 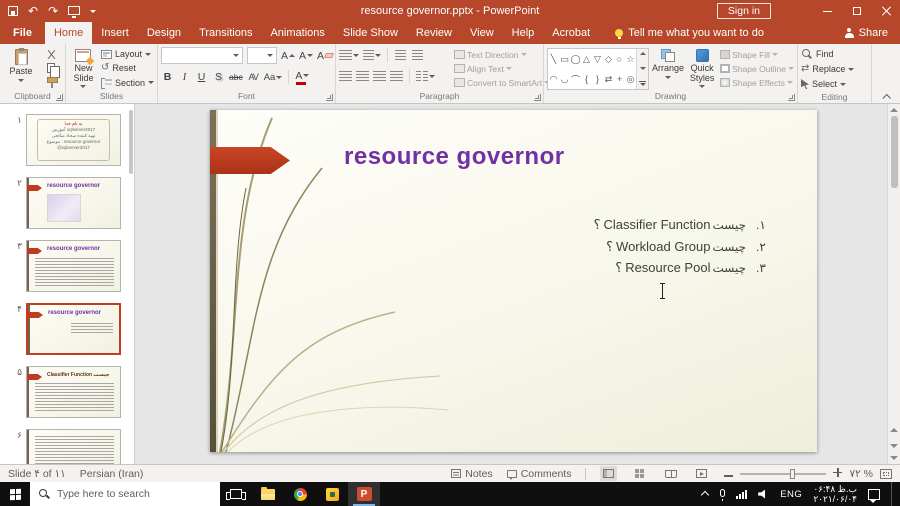 I want to click on volume-icon, so click(x=762, y=494).